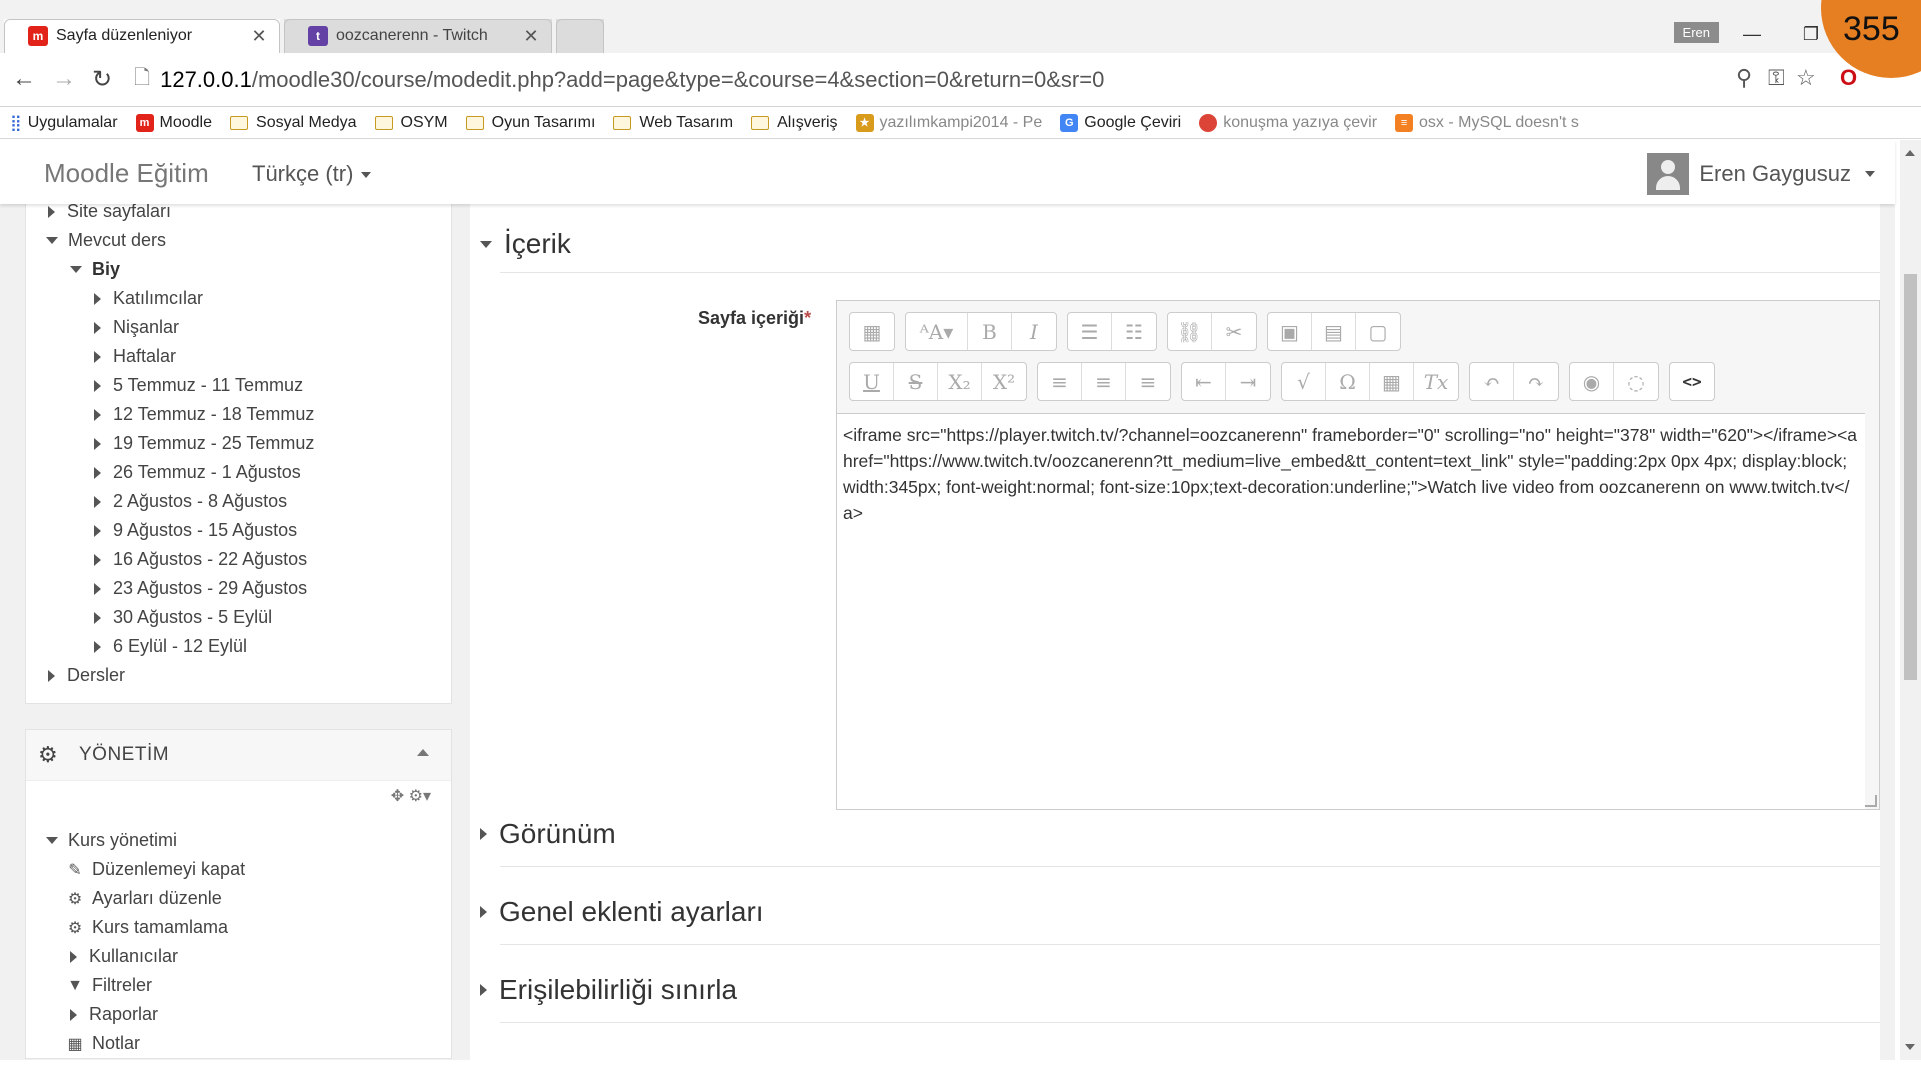  Describe the element at coordinates (1134, 331) in the screenshot. I see `numbered-list-icon: ☷` at that location.